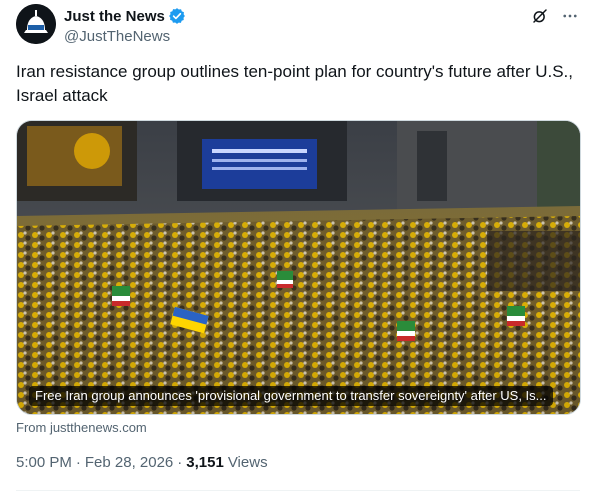  I want to click on verified-badge-icon, so click(177, 16).